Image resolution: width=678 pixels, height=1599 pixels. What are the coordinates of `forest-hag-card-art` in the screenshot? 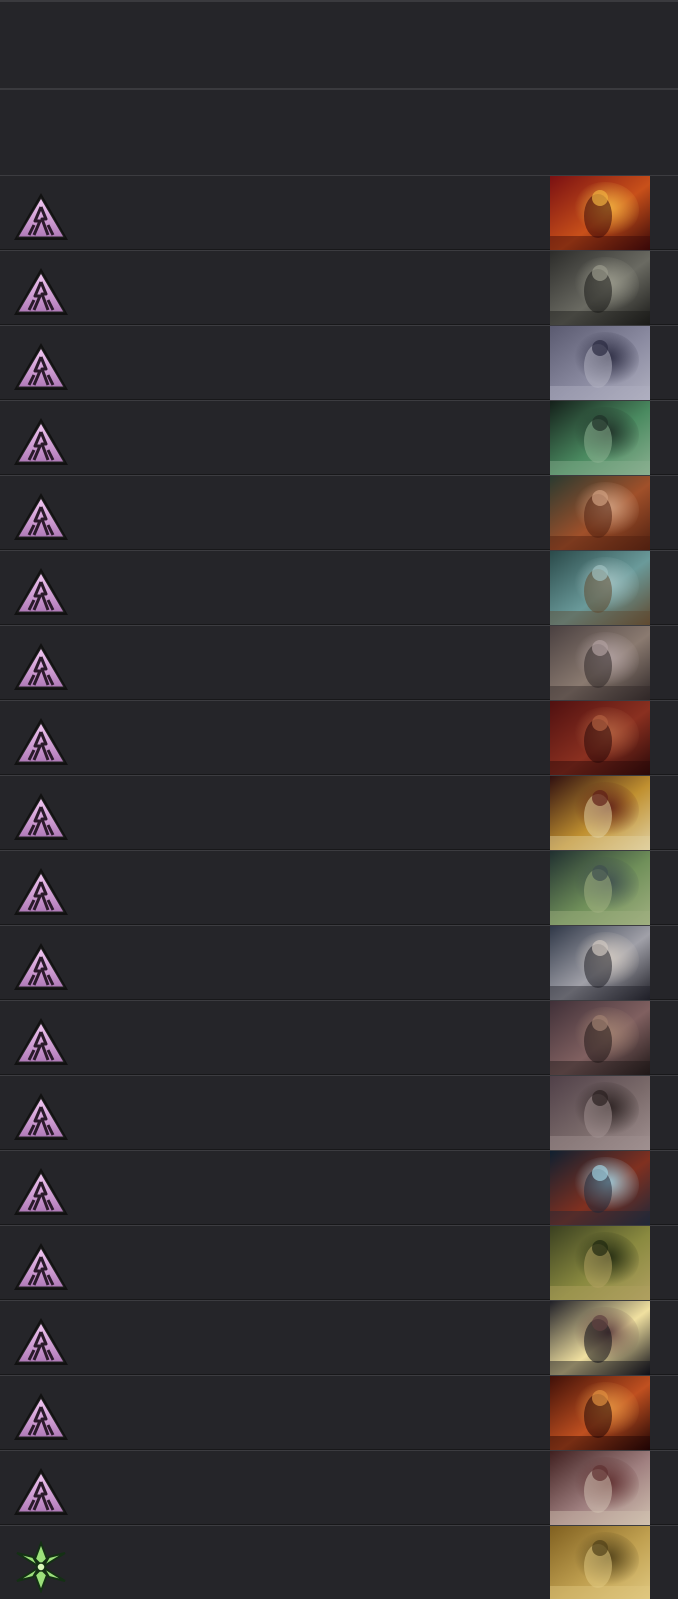 It's located at (600, 1263).